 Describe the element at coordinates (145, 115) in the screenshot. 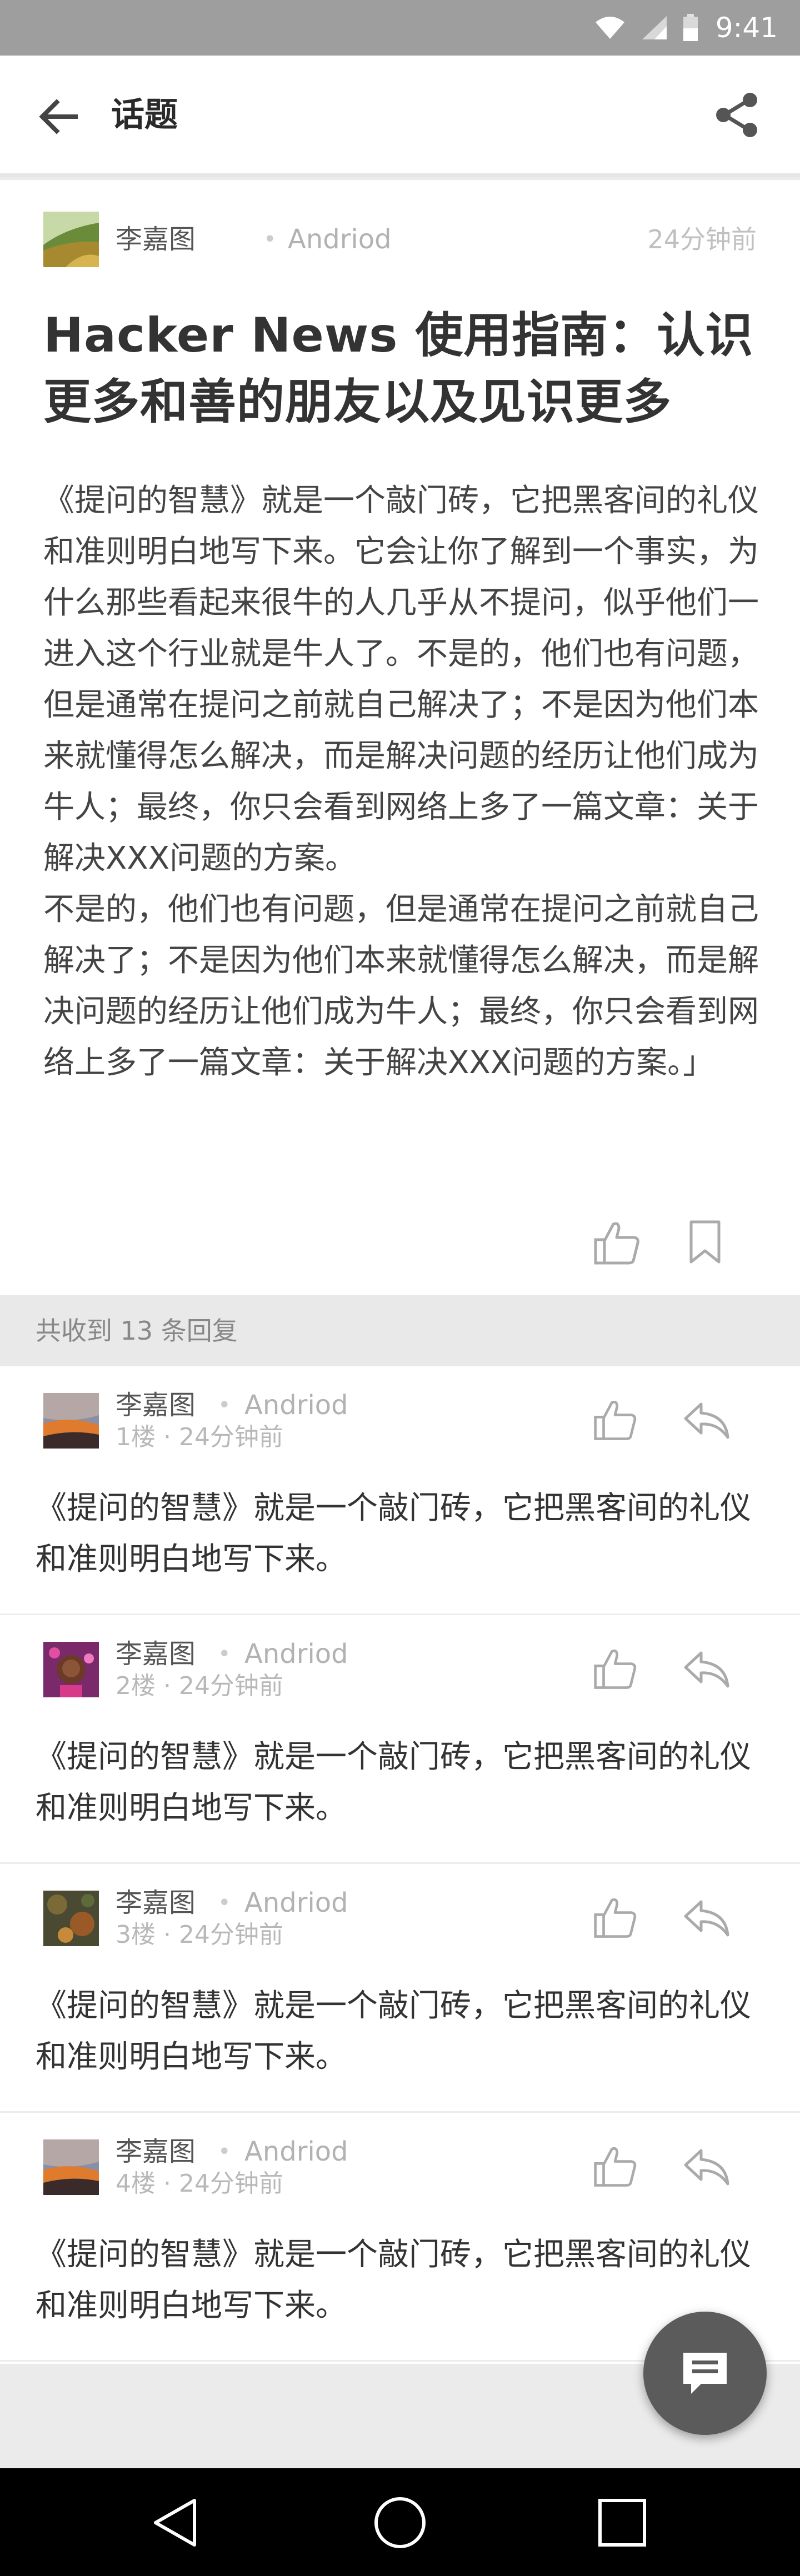

I see `page-title: 话题` at that location.